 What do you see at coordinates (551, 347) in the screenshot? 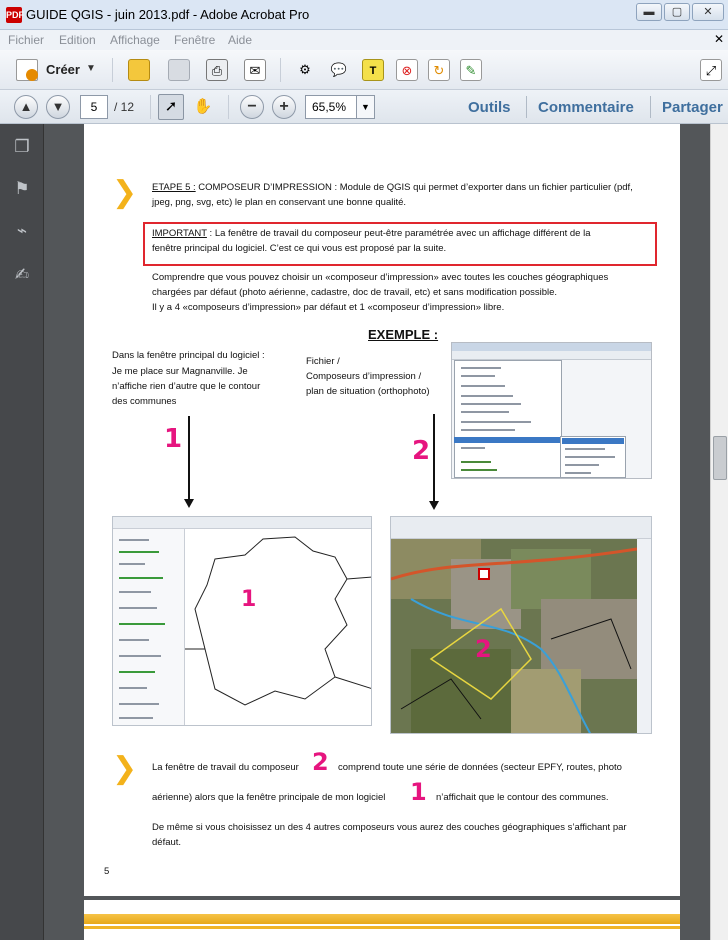
I see `screenshot-titlebar` at bounding box center [551, 347].